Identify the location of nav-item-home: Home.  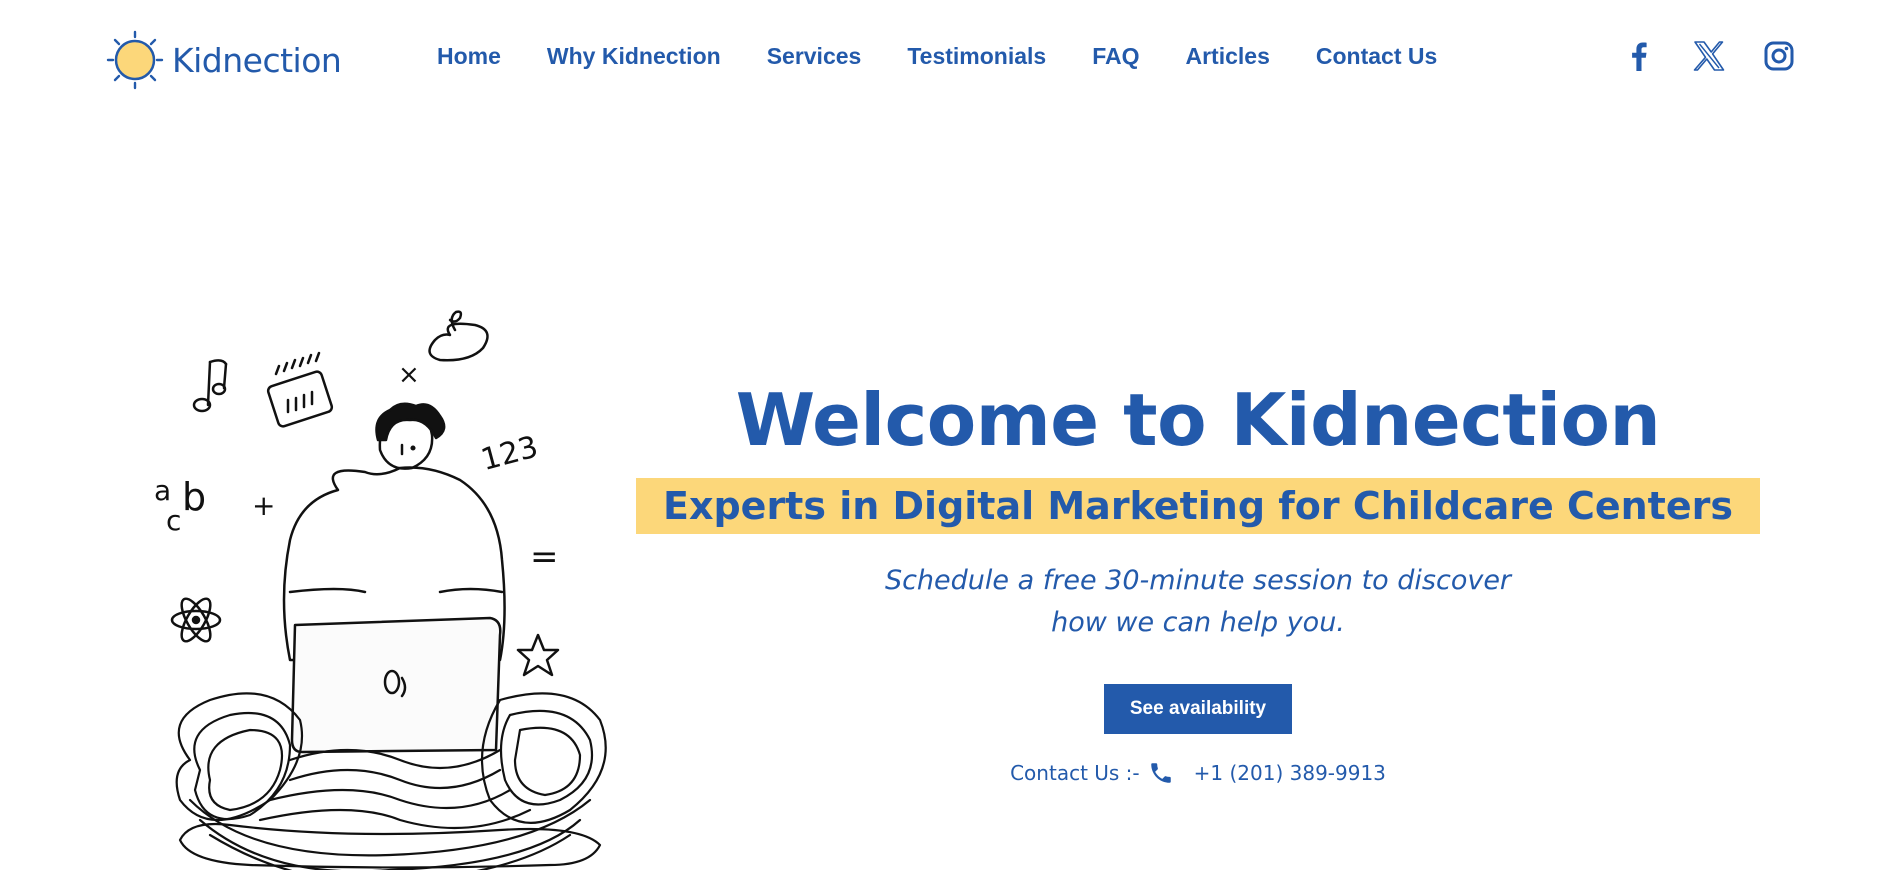
(469, 56).